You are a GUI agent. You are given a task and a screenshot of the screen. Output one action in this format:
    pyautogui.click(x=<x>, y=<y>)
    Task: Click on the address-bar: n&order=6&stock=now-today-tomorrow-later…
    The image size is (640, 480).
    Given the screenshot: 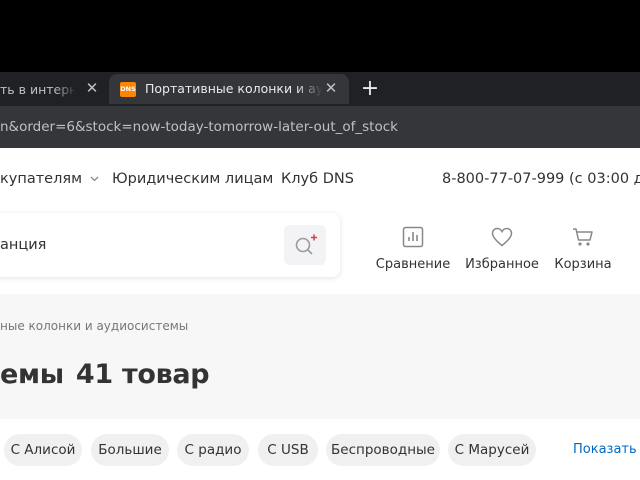 What is the action you would take?
    pyautogui.click(x=320, y=127)
    